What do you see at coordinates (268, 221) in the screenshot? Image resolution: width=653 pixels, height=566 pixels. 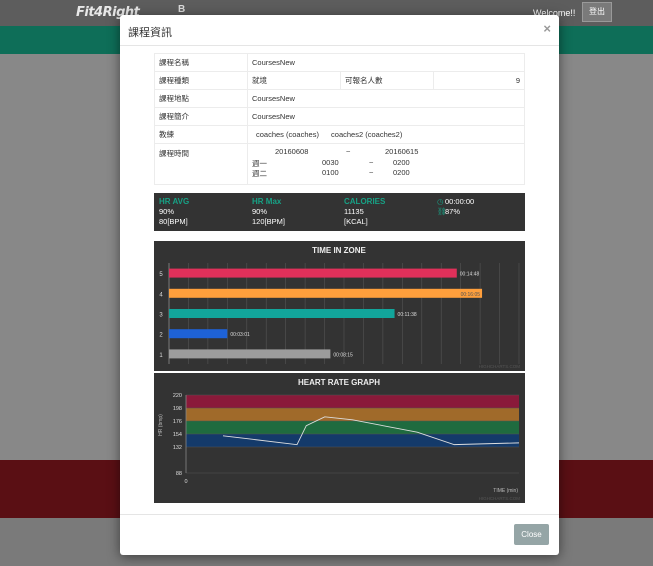 I see `hr-max-bpm: 120[BPM]` at bounding box center [268, 221].